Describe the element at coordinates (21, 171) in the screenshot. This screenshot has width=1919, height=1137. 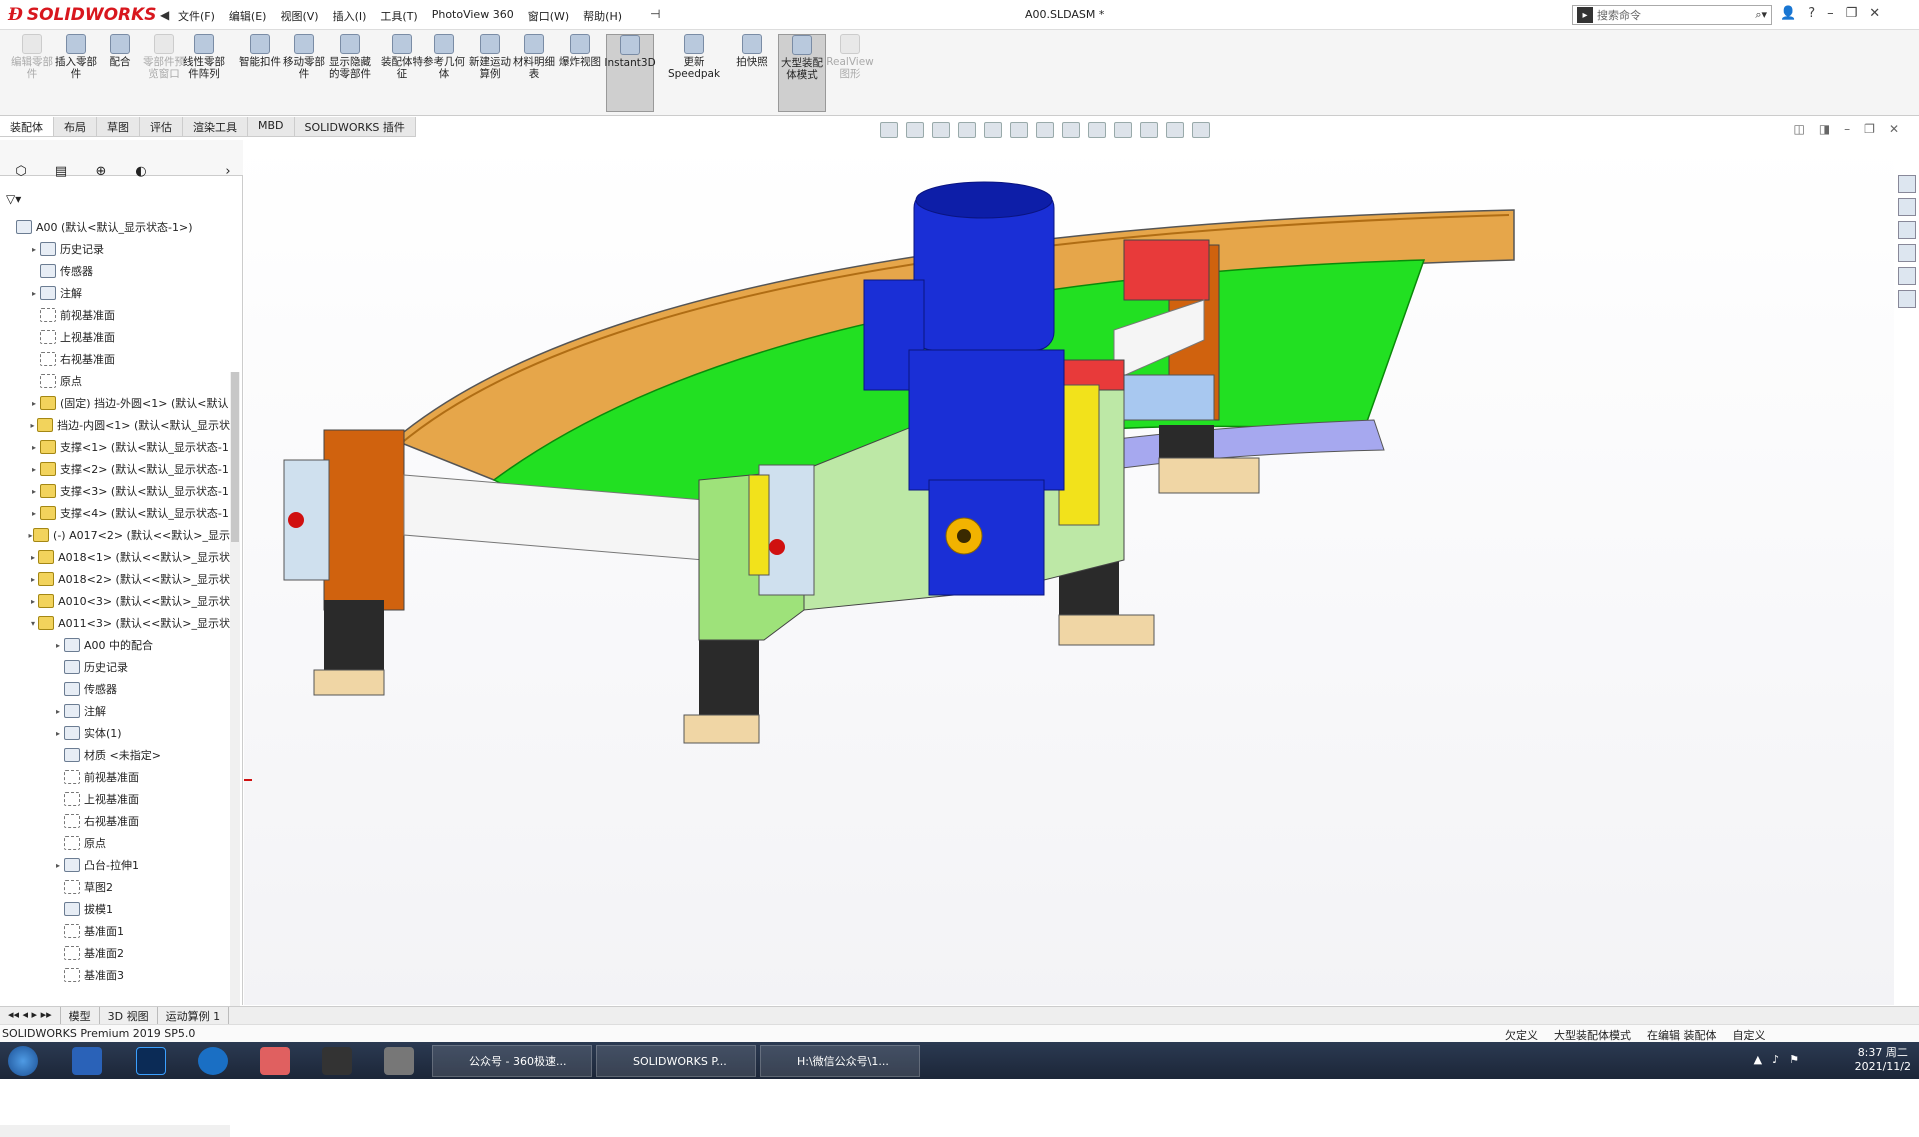
I see `feature-manager-tab-icon: ⬡` at that location.